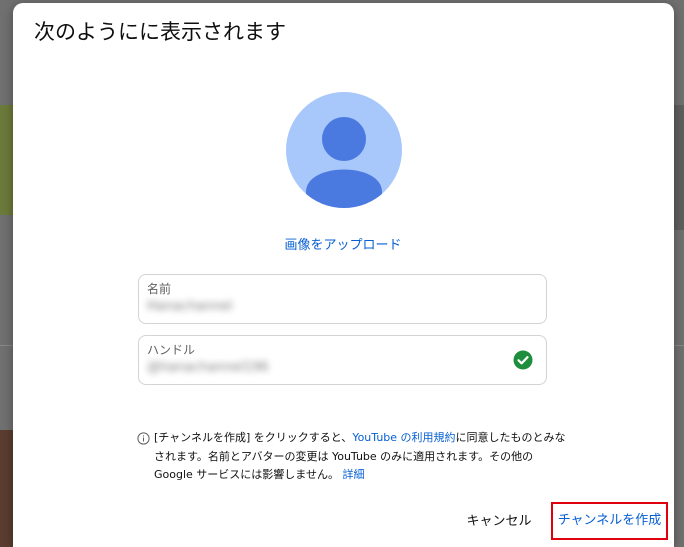  What do you see at coordinates (342, 299) in the screenshot?
I see `name-field: 名前 Hanachannel` at bounding box center [342, 299].